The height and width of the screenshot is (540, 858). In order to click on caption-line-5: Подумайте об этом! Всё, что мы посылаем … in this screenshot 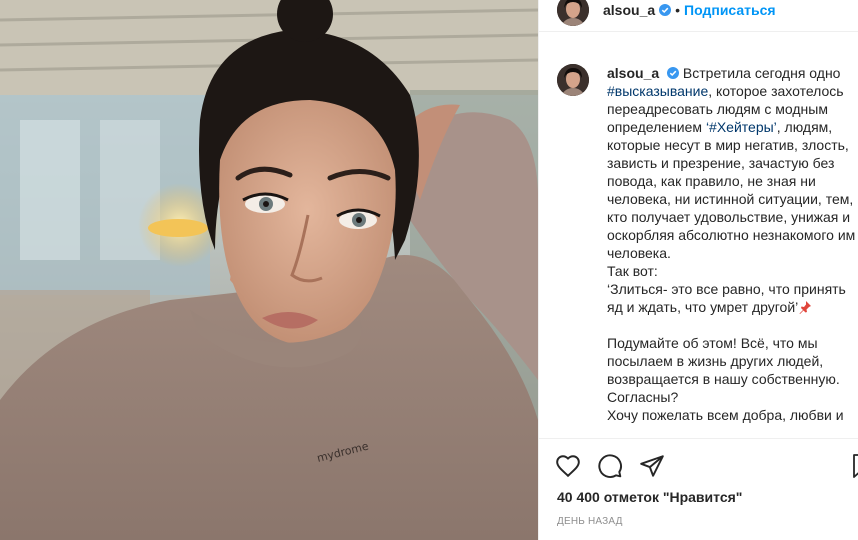, I will do `click(723, 370)`.